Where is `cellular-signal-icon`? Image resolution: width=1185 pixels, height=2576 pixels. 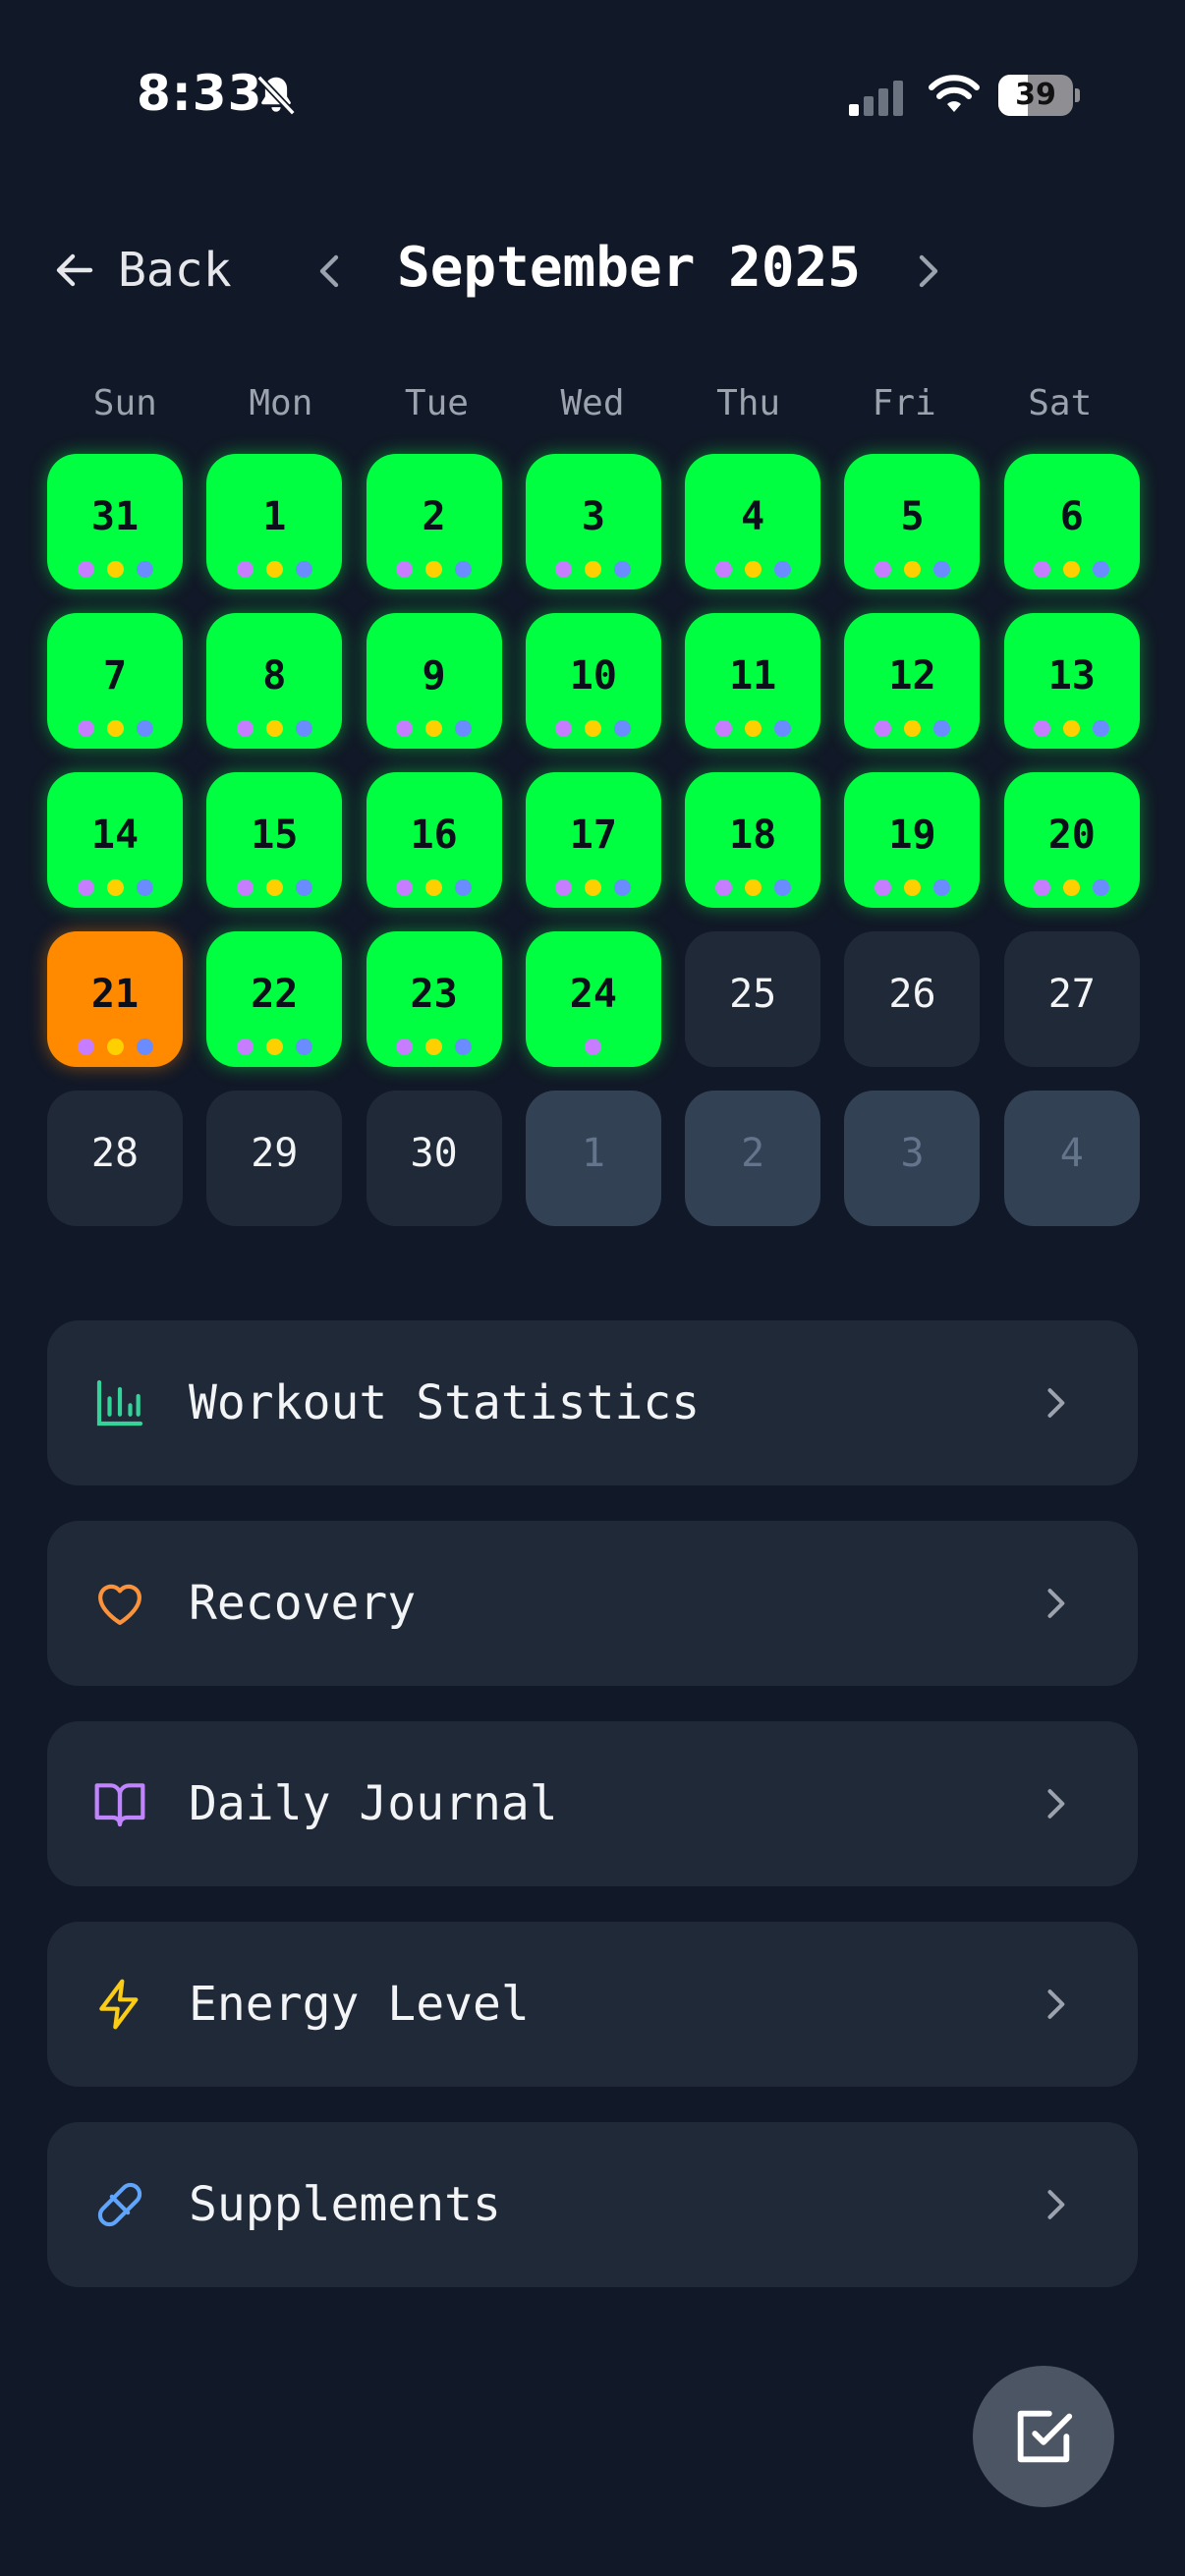 cellular-signal-icon is located at coordinates (876, 98).